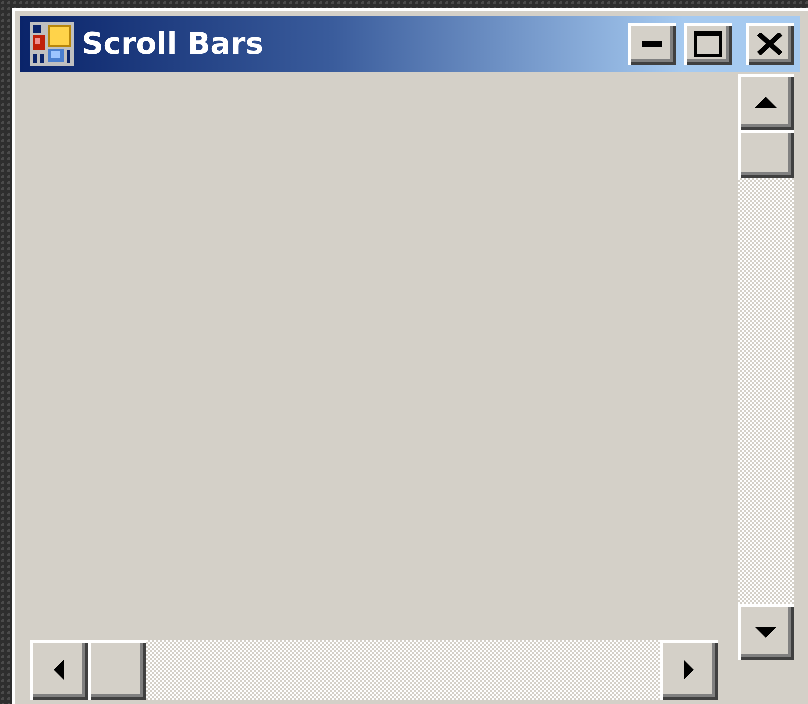 This screenshot has width=808, height=704. I want to click on vertical-scrollbar, so click(766, 367).